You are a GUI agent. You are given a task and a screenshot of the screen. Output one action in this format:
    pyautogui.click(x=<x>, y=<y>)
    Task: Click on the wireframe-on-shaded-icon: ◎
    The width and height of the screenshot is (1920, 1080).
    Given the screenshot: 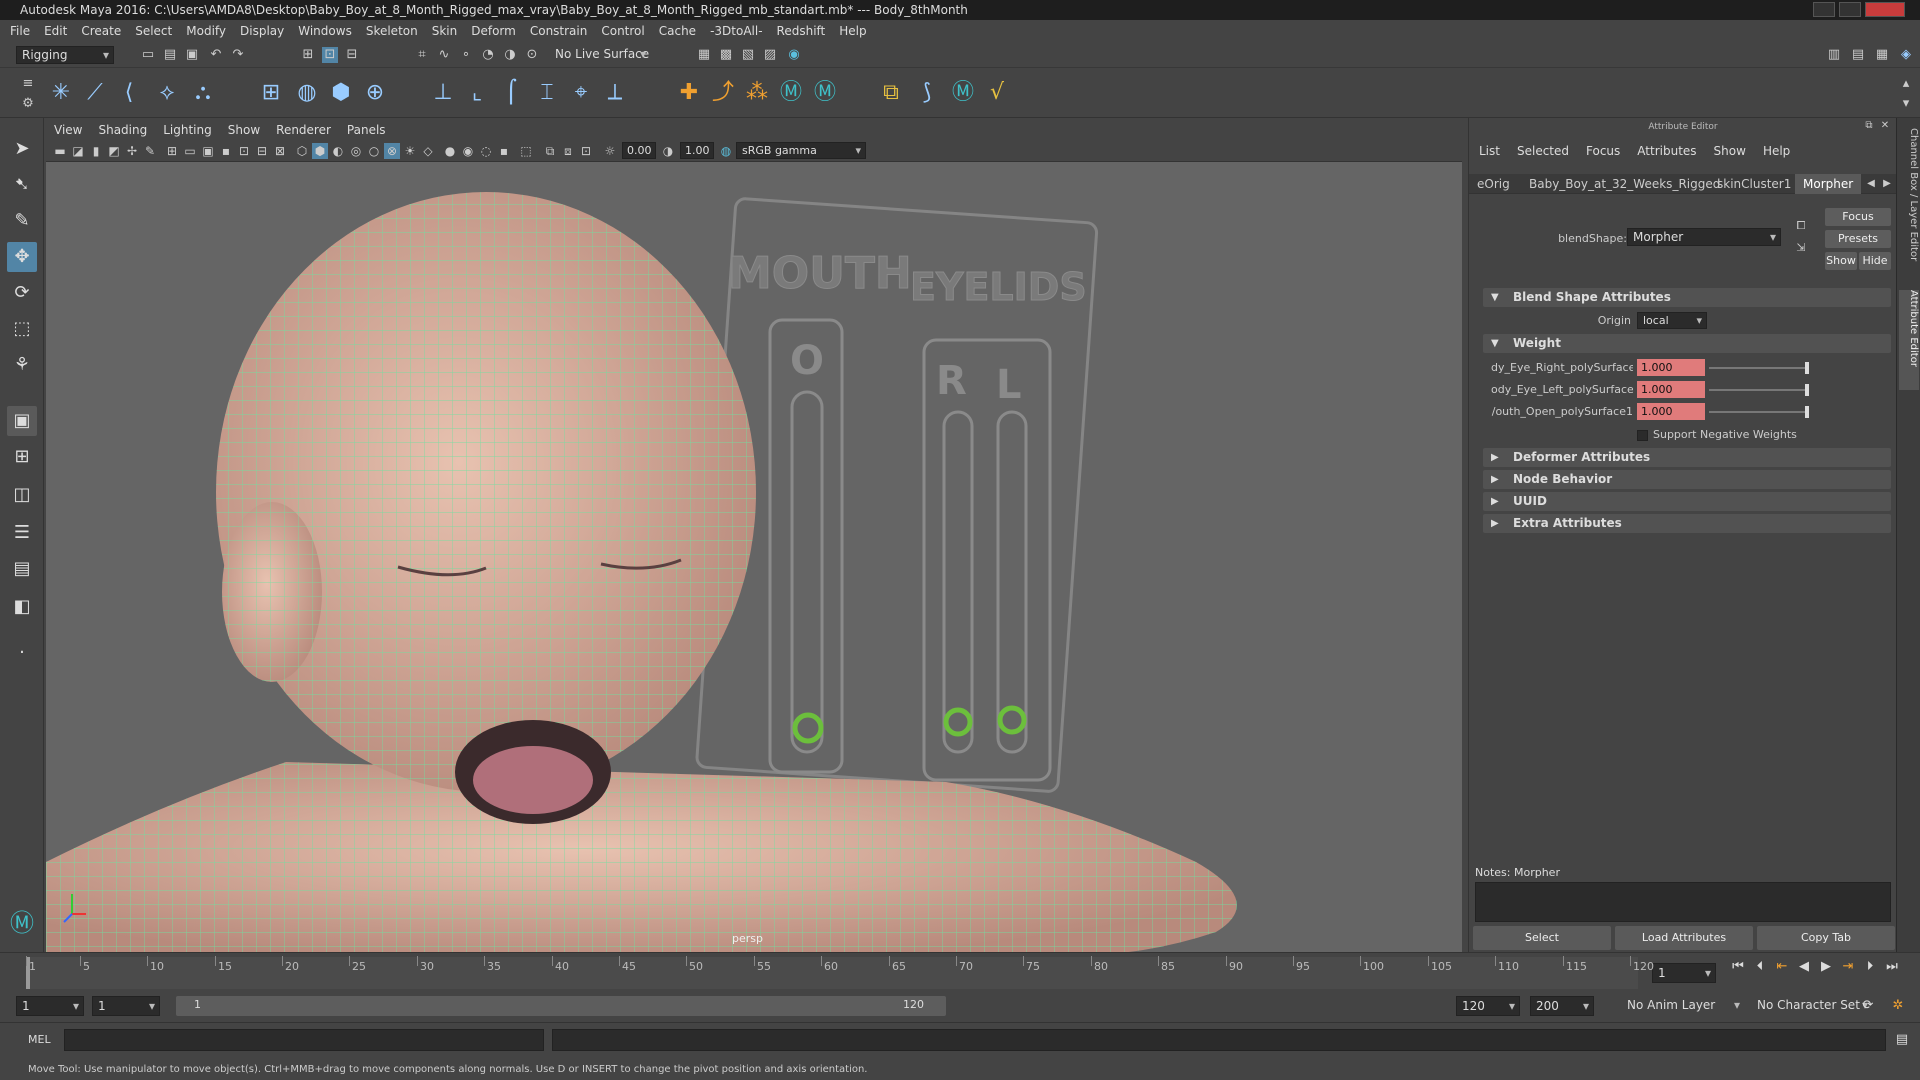 What is the action you would take?
    pyautogui.click(x=356, y=151)
    